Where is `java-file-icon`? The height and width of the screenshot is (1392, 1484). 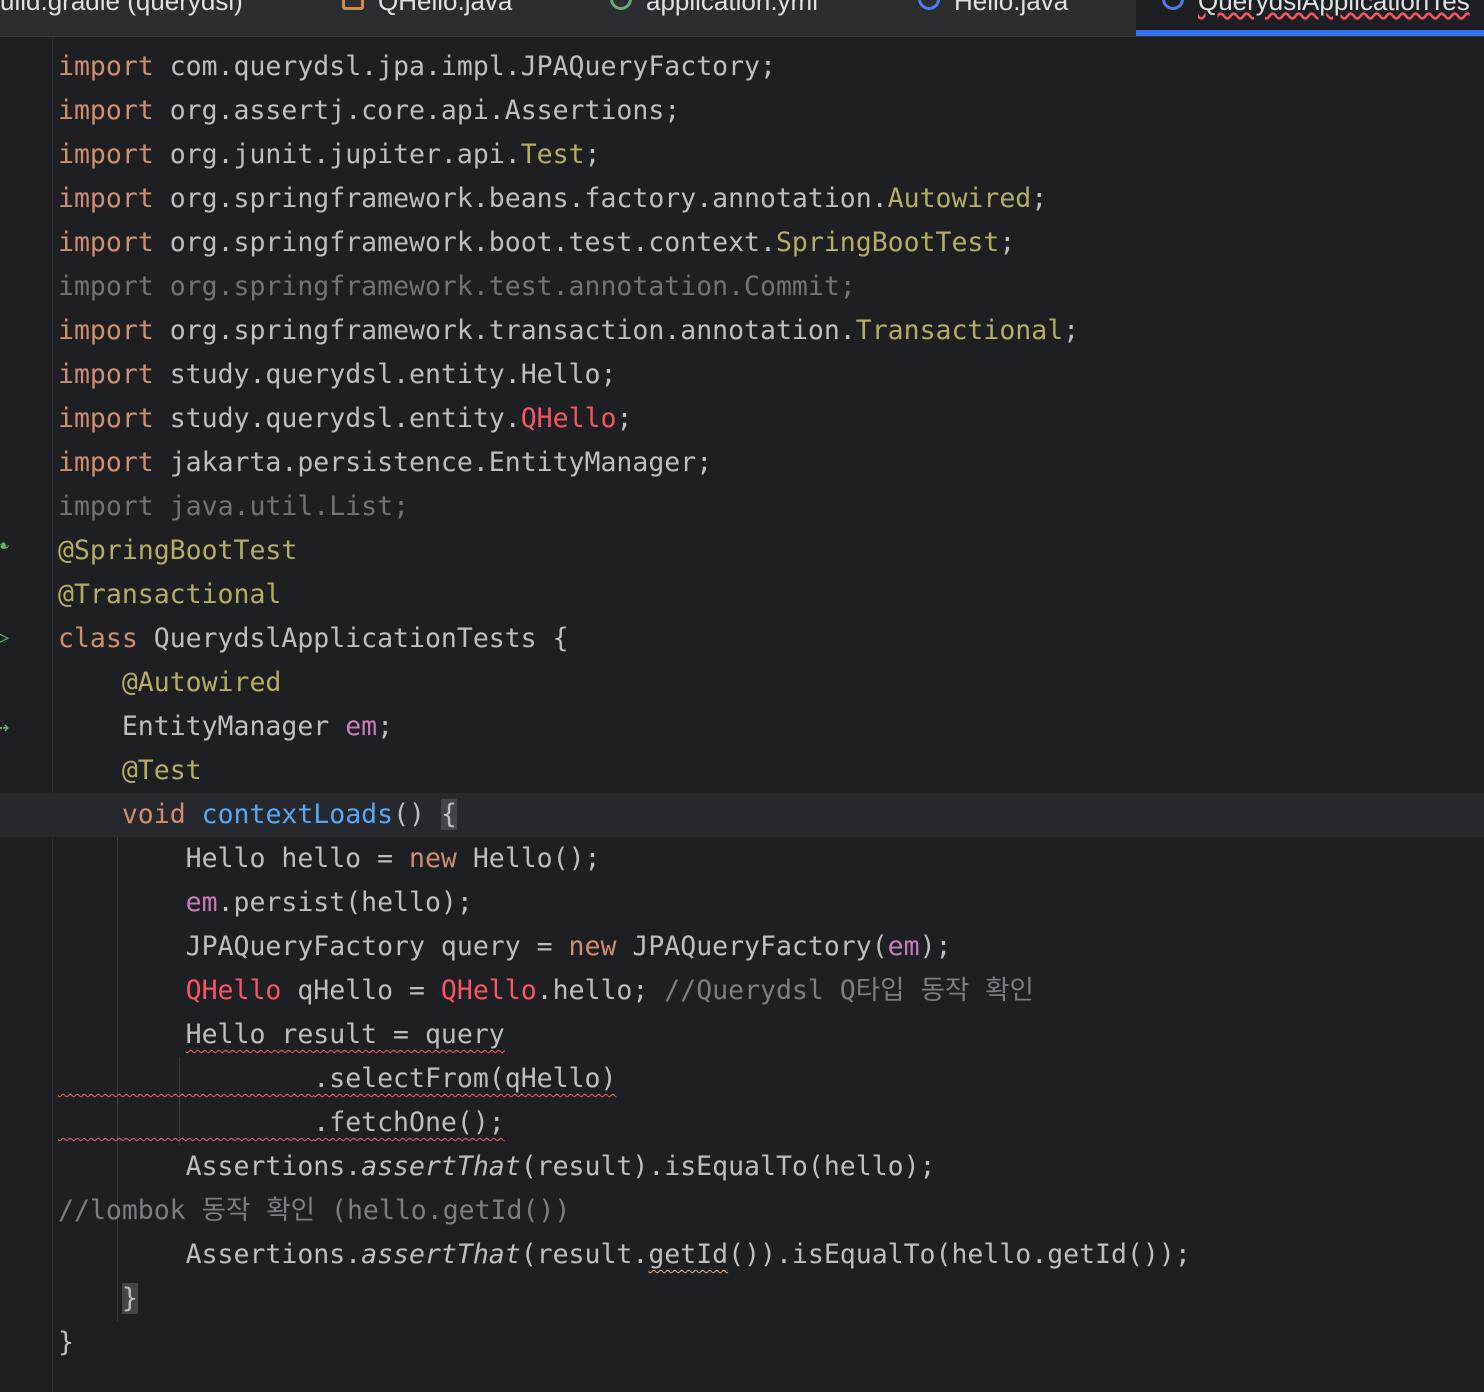
java-file-icon is located at coordinates (353, 5).